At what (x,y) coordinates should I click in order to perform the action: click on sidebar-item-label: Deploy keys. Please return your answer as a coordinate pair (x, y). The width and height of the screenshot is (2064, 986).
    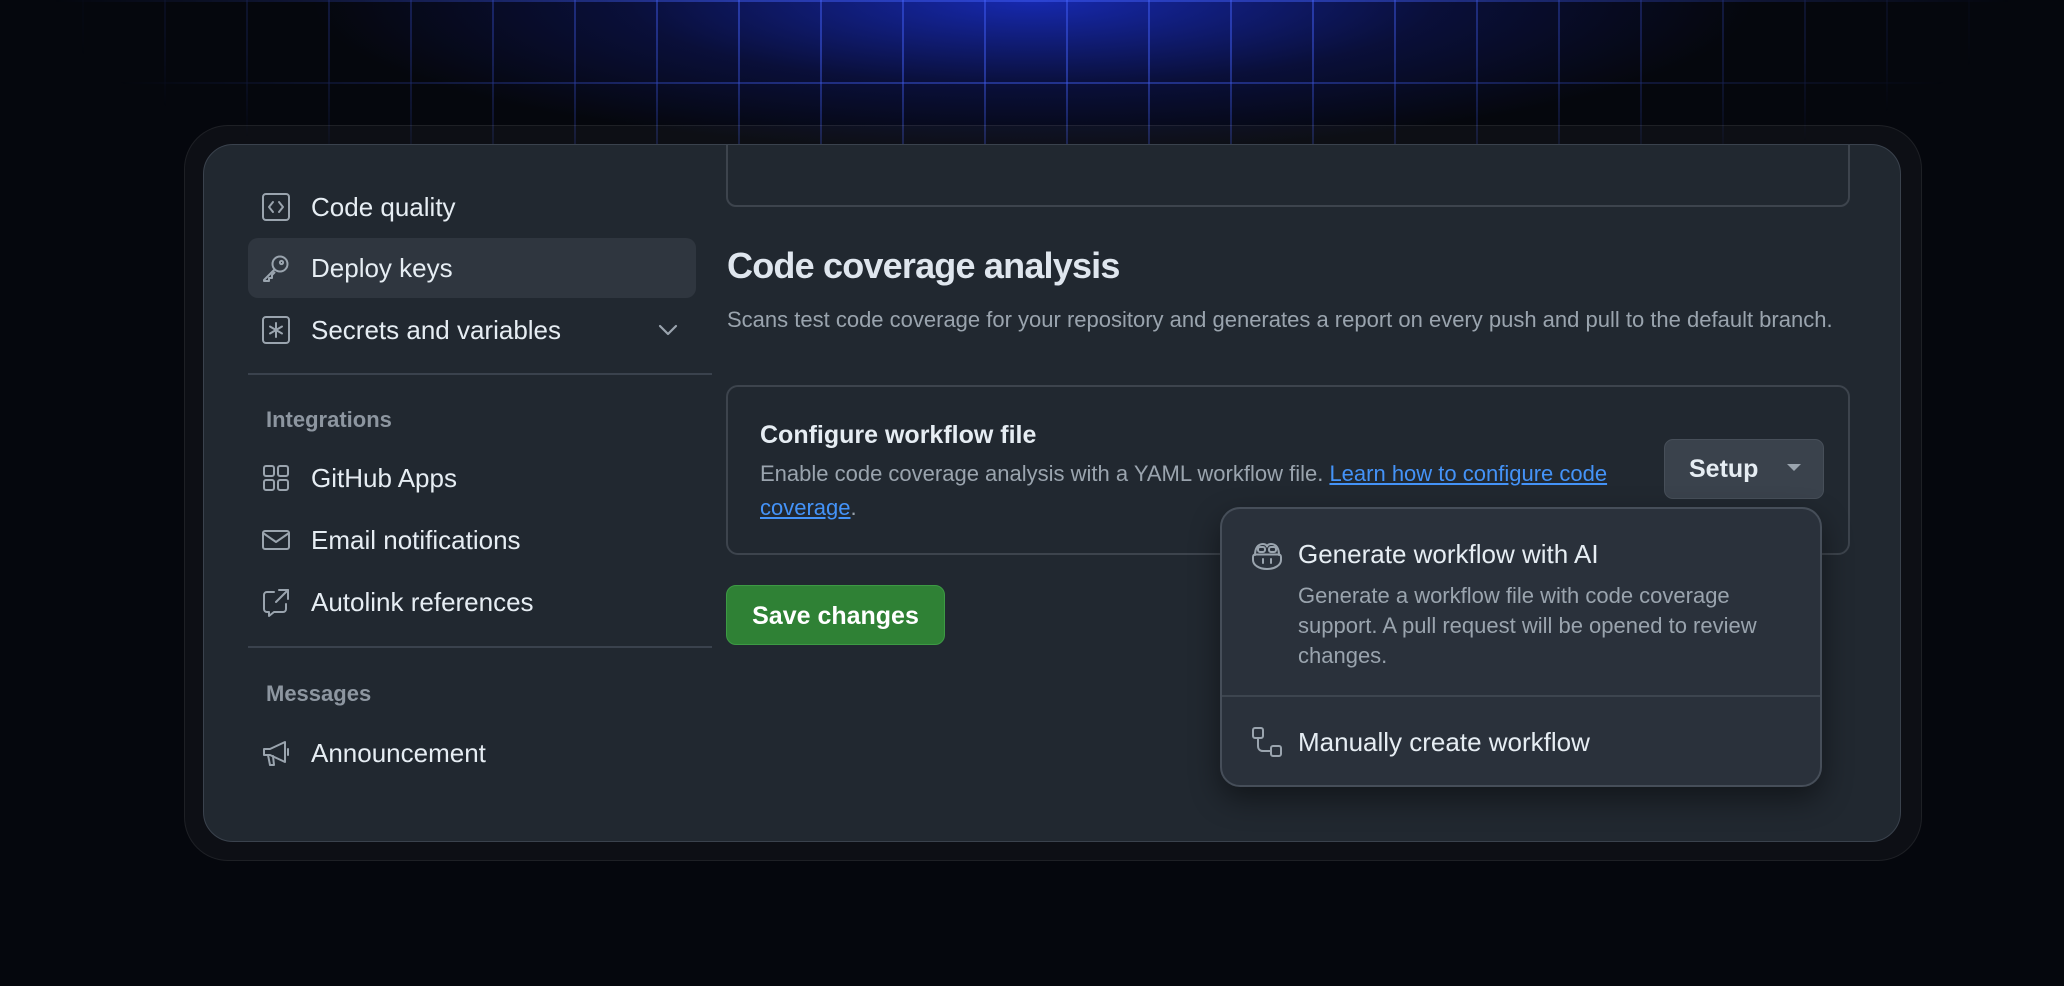
    Looking at the image, I should click on (382, 268).